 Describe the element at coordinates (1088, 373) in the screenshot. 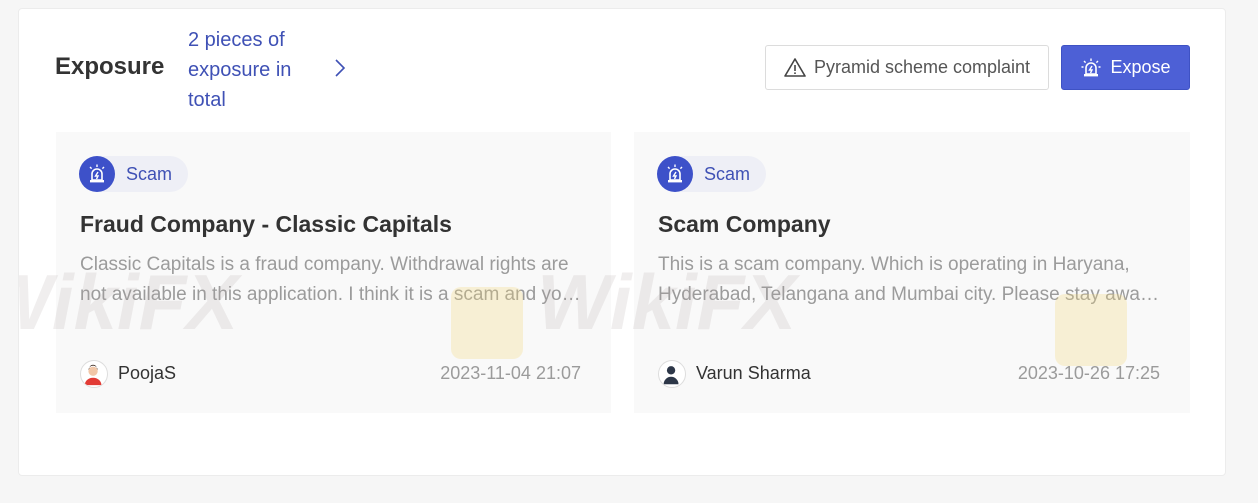

I see `post-date: 2023-10-26 17:25` at that location.